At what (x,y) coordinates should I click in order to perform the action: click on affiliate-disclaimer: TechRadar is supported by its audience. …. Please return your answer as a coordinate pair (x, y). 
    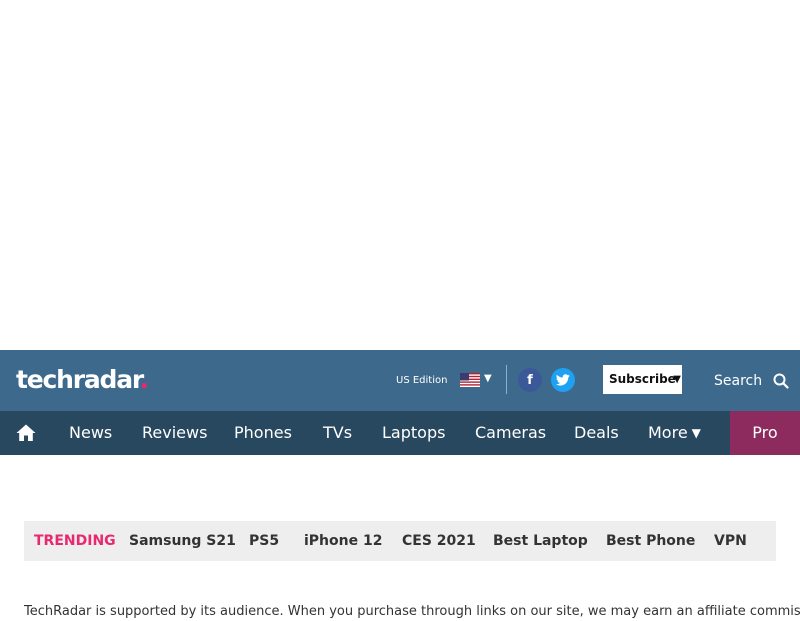
    Looking at the image, I should click on (412, 611).